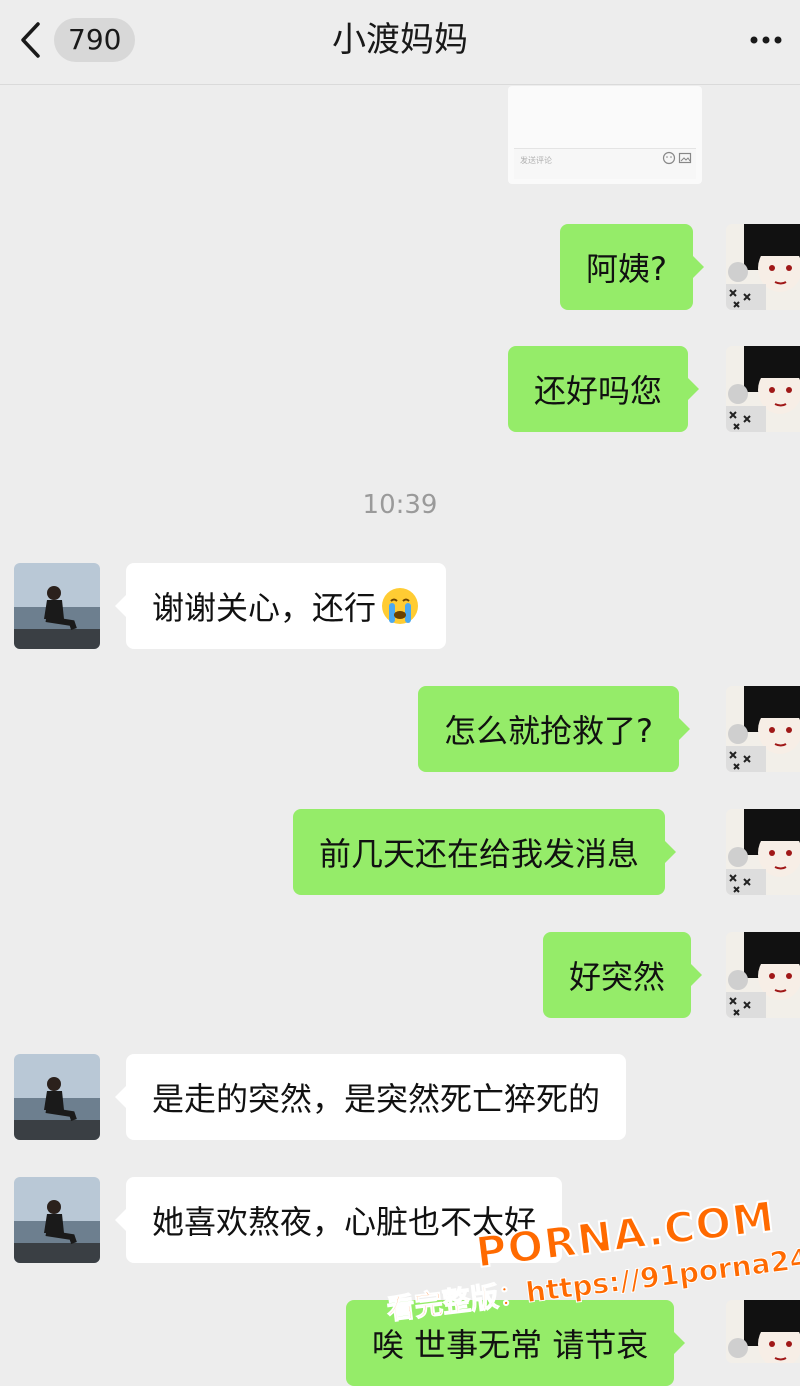 This screenshot has height=1386, width=800. I want to click on incoming-message-bubble: 谢谢关心，还行, so click(280, 606).